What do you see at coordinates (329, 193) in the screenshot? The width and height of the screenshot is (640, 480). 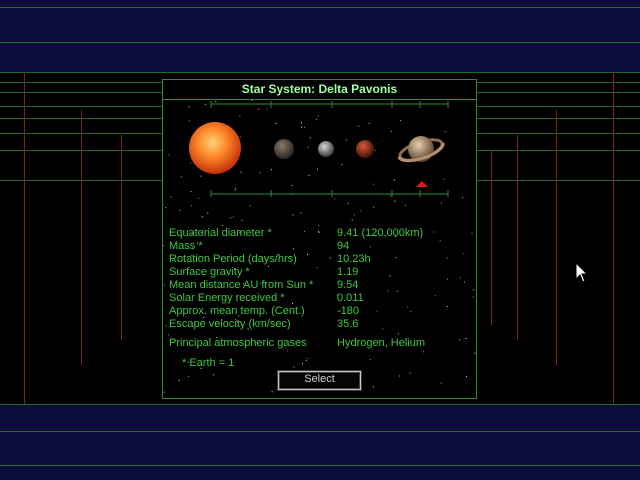 I see `bottom-ruler` at bounding box center [329, 193].